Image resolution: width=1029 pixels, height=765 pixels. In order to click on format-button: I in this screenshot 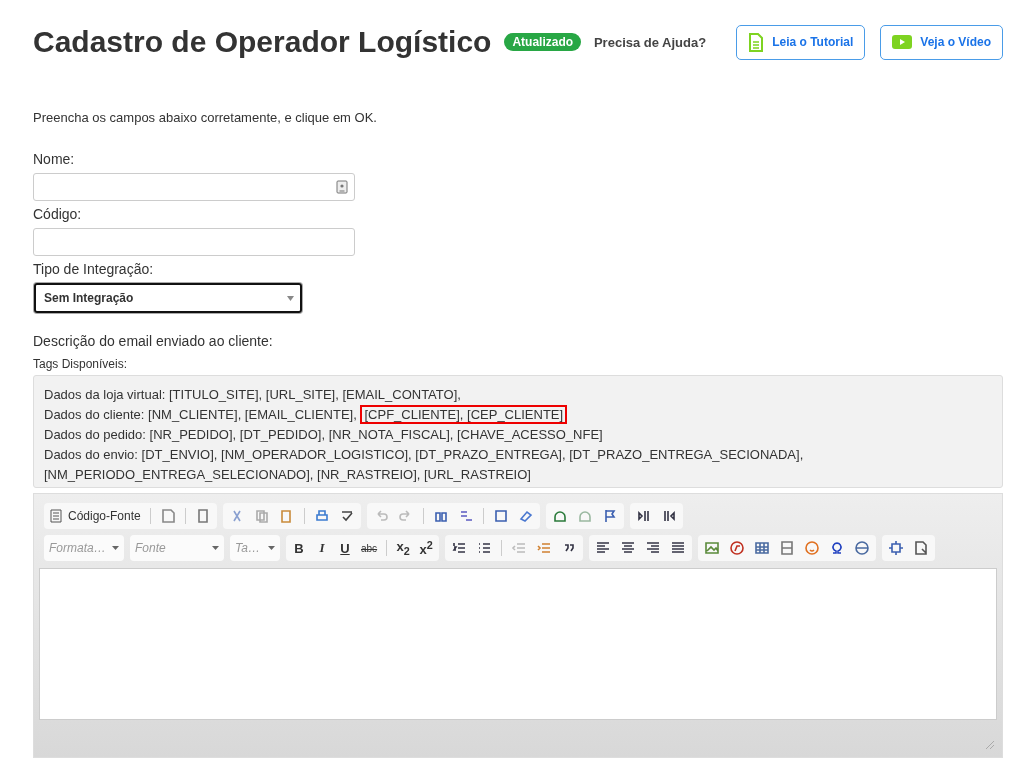, I will do `click(322, 548)`.